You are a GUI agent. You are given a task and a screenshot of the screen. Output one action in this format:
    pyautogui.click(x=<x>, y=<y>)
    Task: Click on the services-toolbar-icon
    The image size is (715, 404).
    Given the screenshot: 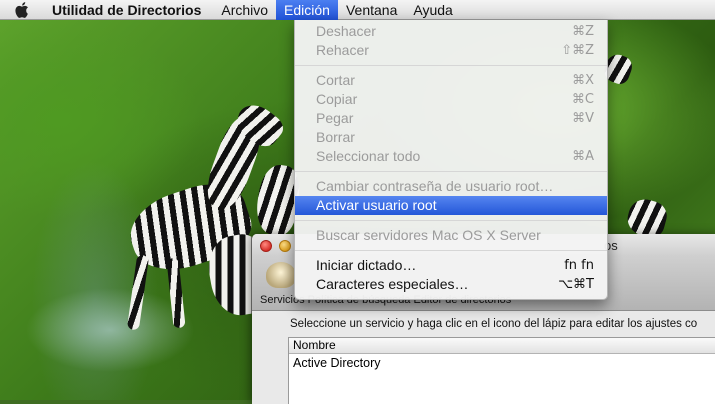 What is the action you would take?
    pyautogui.click(x=281, y=275)
    